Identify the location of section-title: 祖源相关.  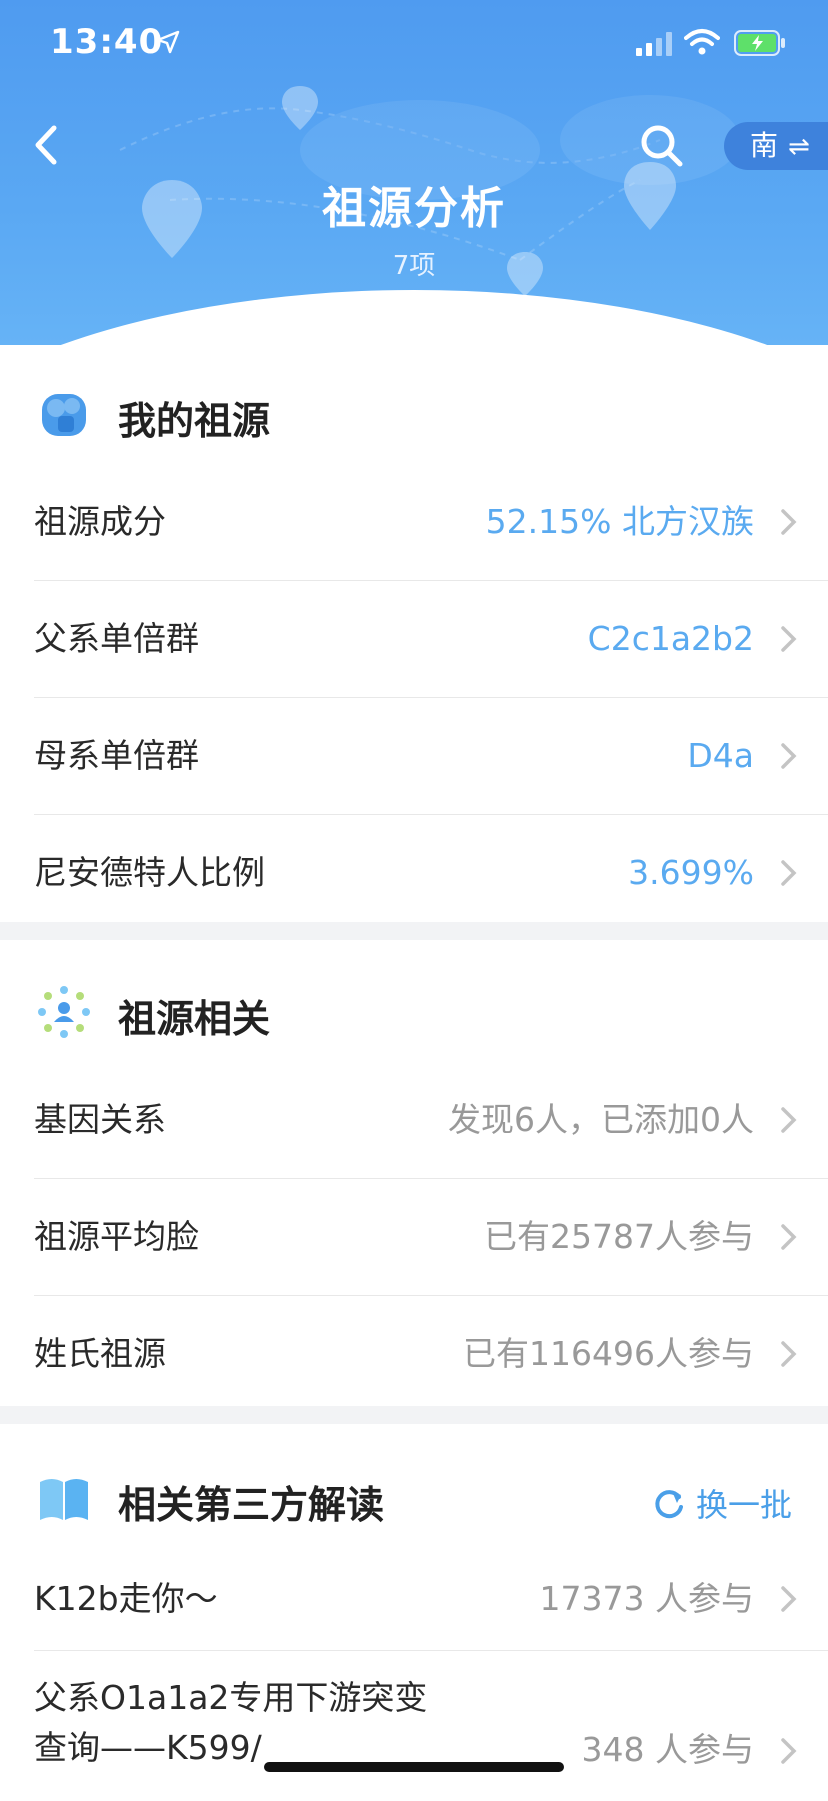
(194, 1019).